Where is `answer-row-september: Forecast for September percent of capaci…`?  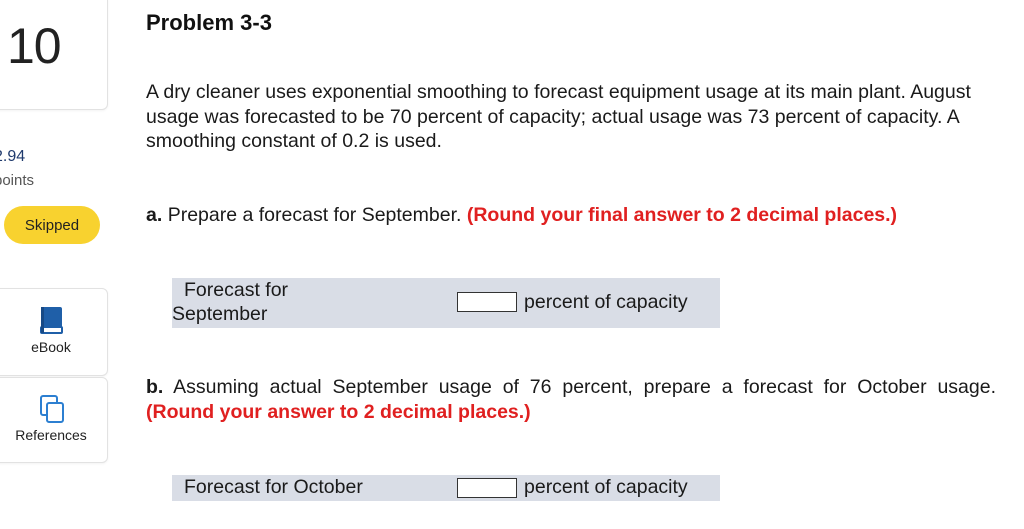 answer-row-september: Forecast for September percent of capaci… is located at coordinates (446, 303).